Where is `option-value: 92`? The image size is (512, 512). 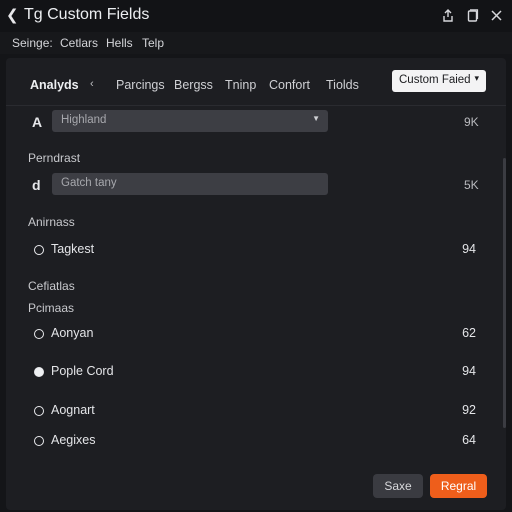 option-value: 92 is located at coordinates (469, 410).